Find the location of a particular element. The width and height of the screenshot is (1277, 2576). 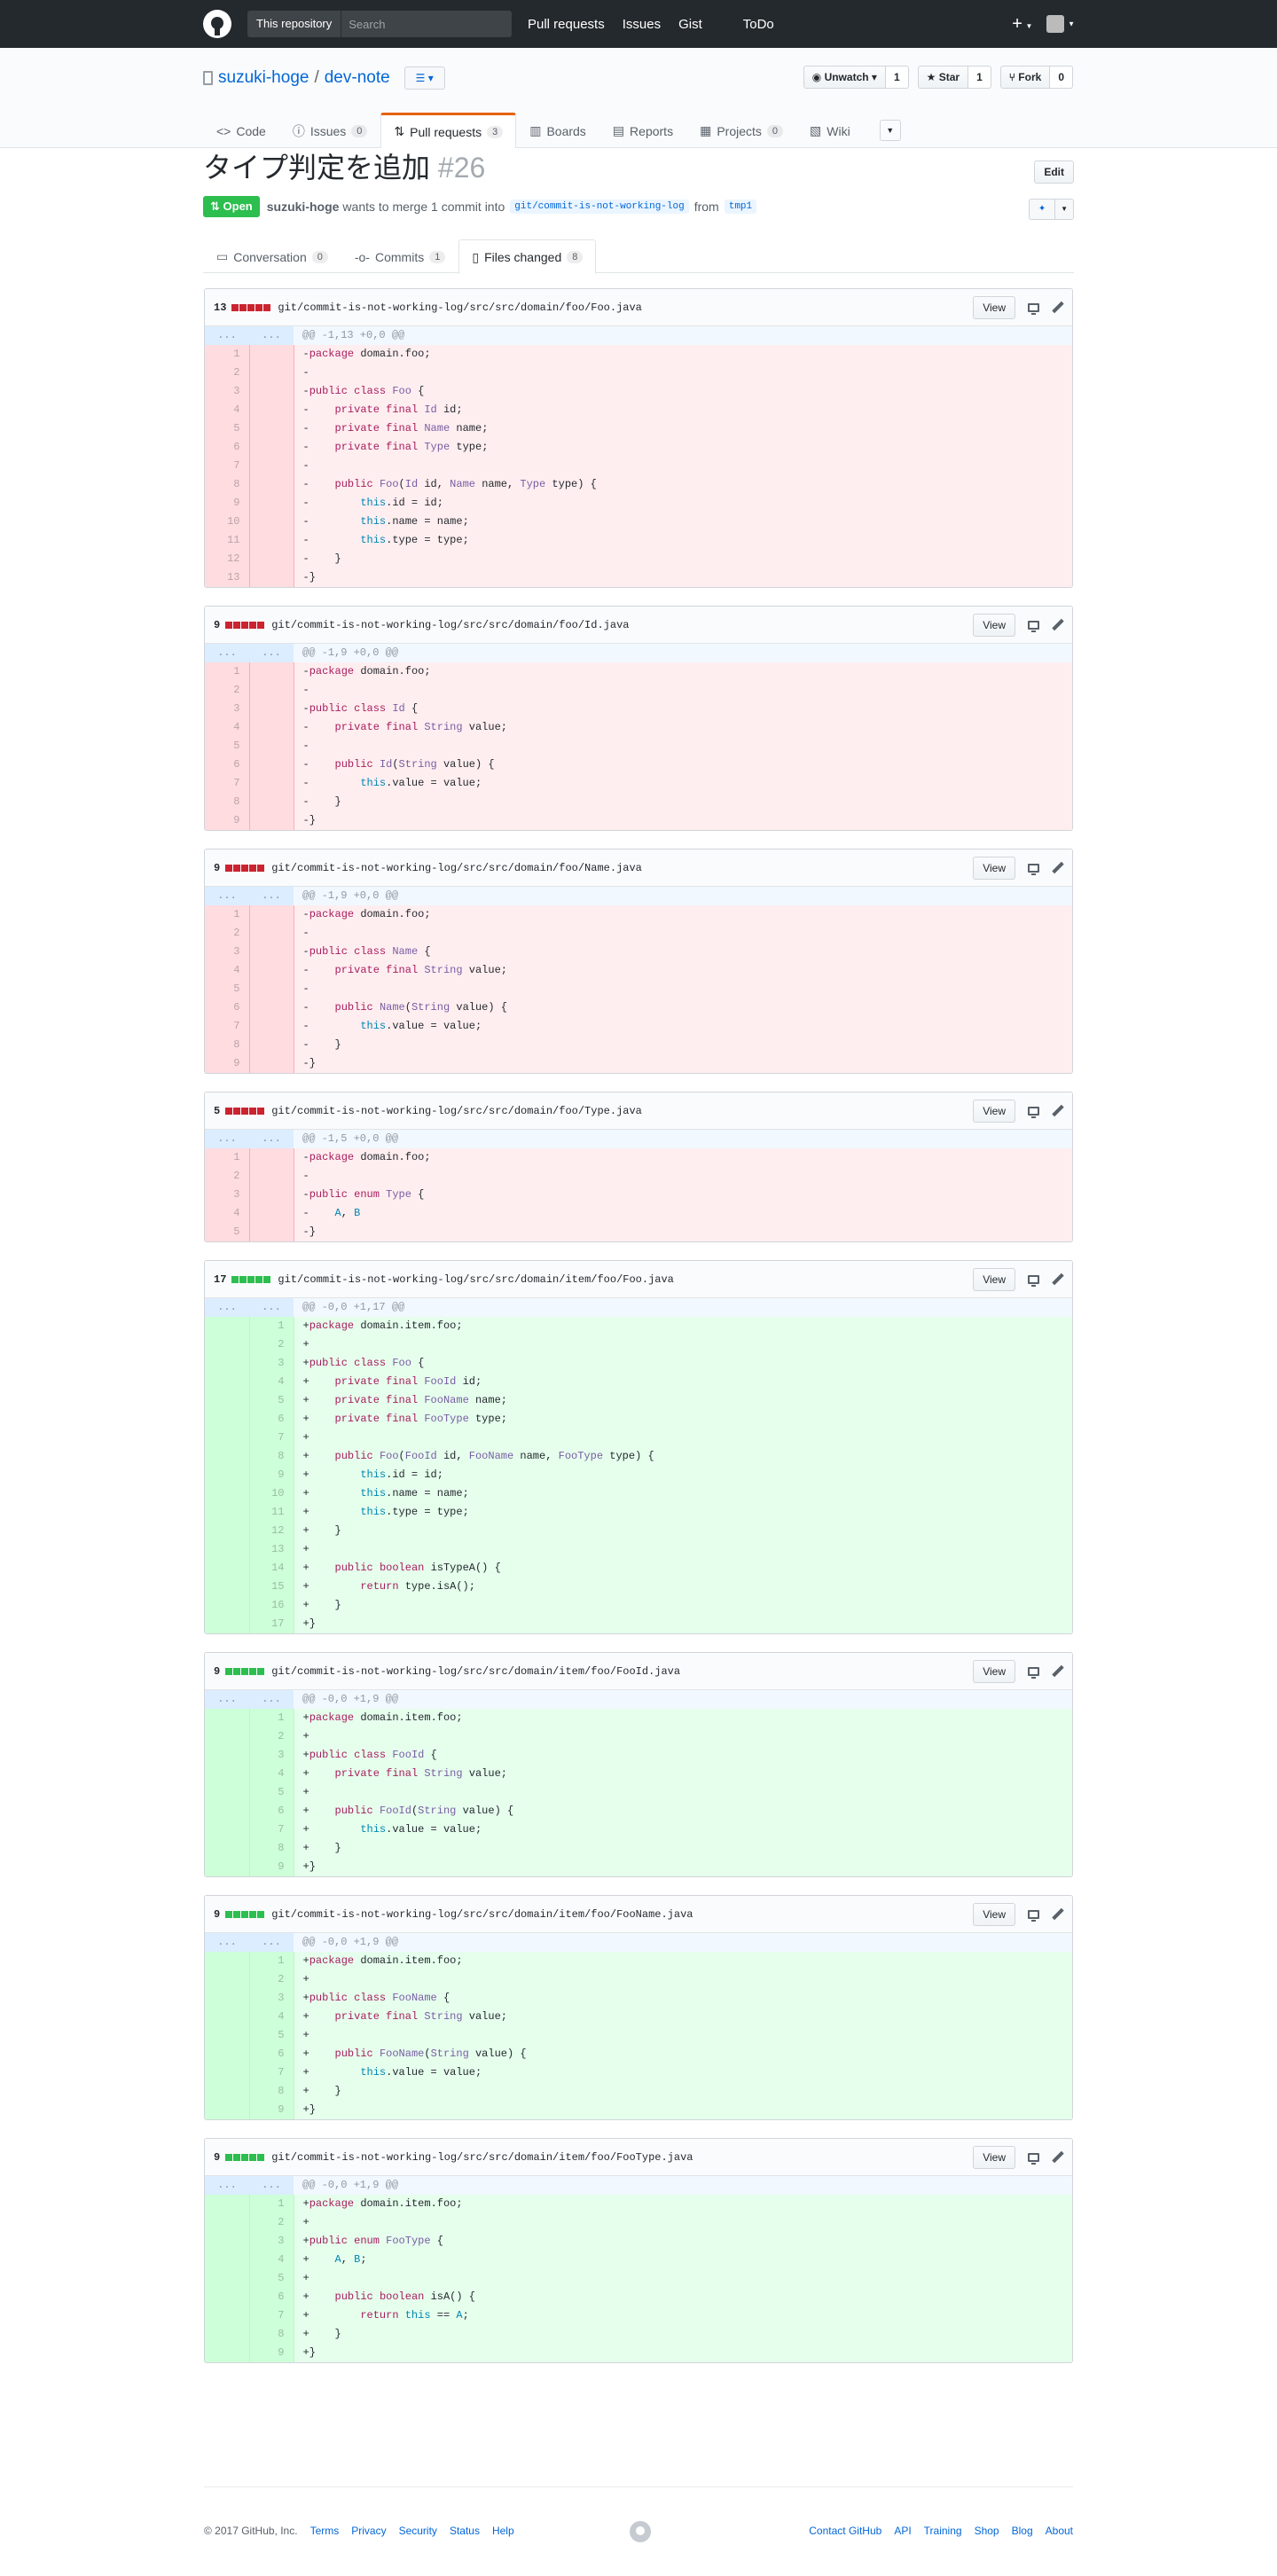

tab-commits: -o- Commits 1 is located at coordinates (399, 256).